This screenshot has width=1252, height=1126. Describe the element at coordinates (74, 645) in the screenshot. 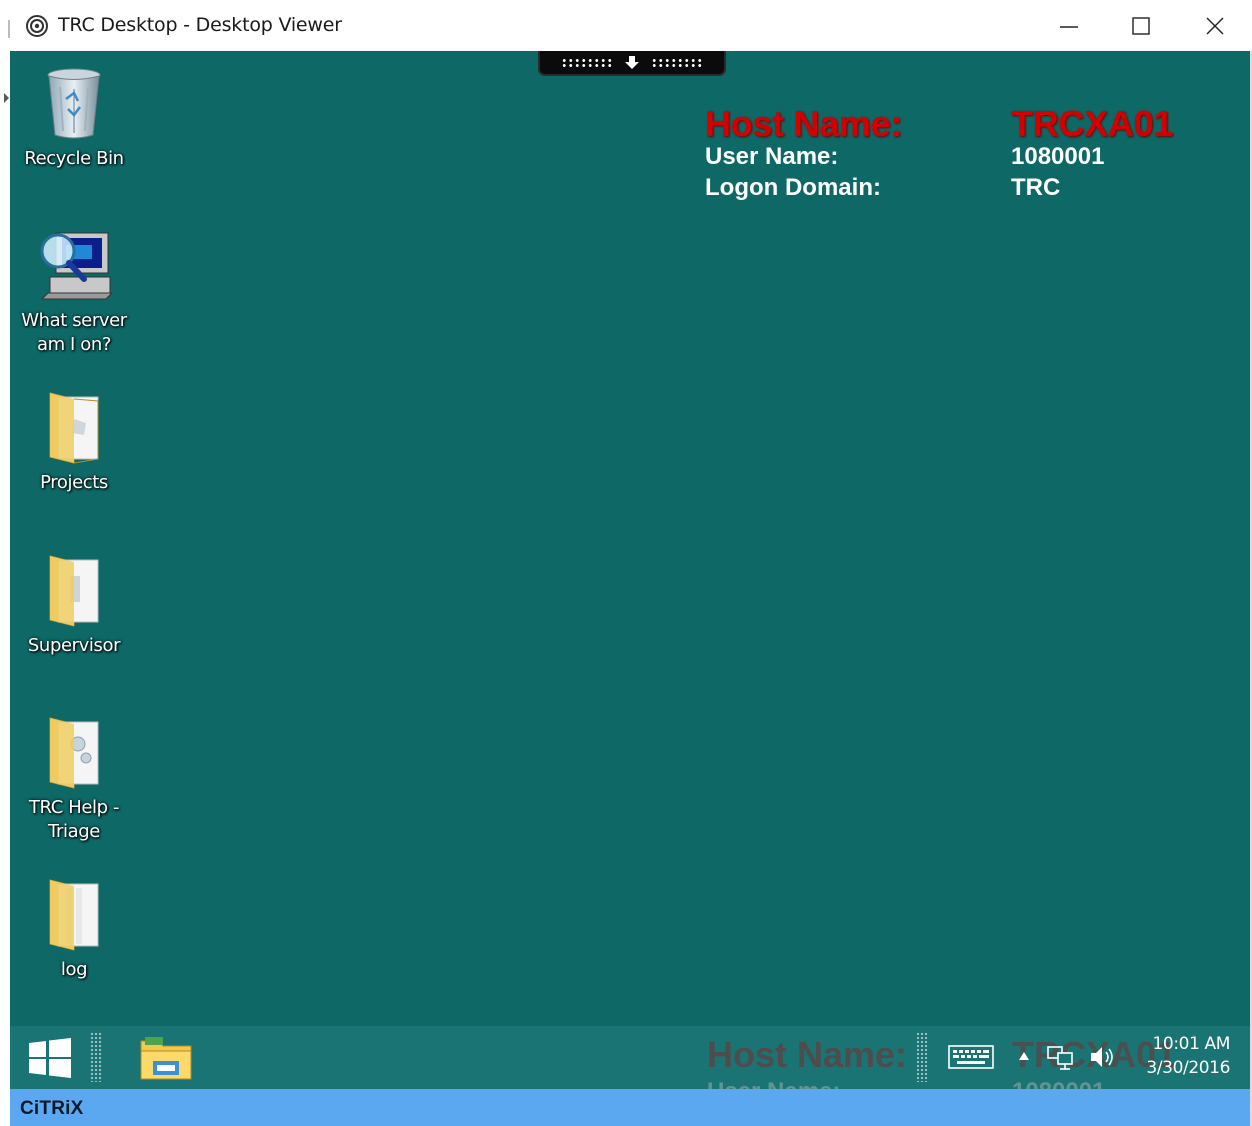

I see `desktop-icon-label: Supervisor` at that location.